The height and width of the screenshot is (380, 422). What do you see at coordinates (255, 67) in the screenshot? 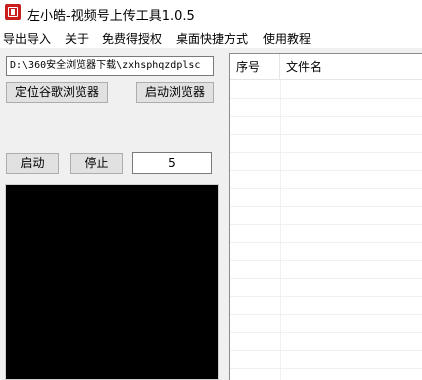
I see `column-header-seq: 序号` at bounding box center [255, 67].